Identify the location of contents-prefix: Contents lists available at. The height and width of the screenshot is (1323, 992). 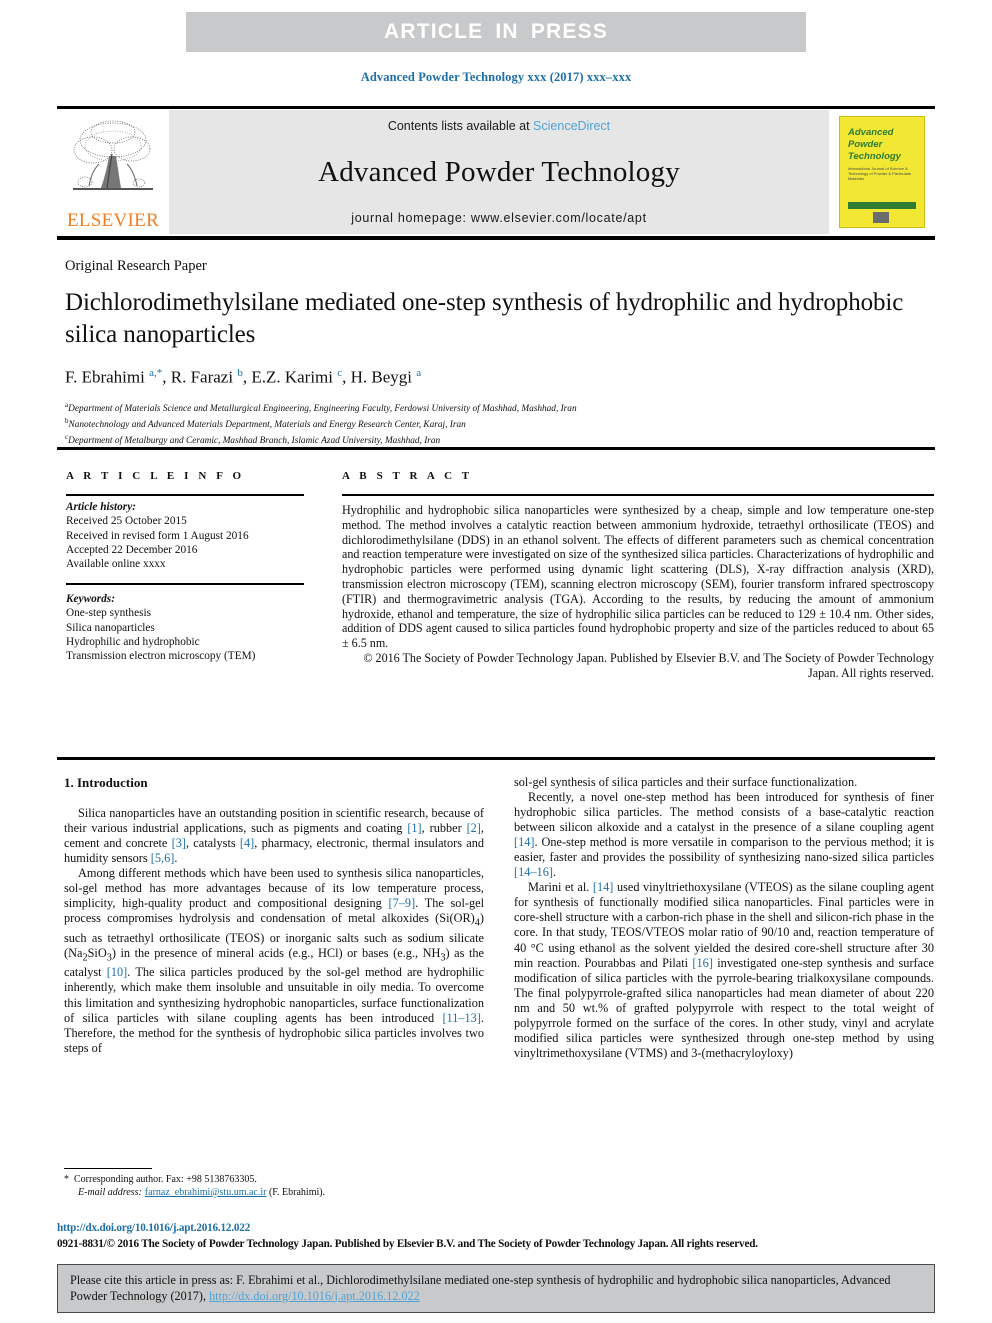
(460, 126).